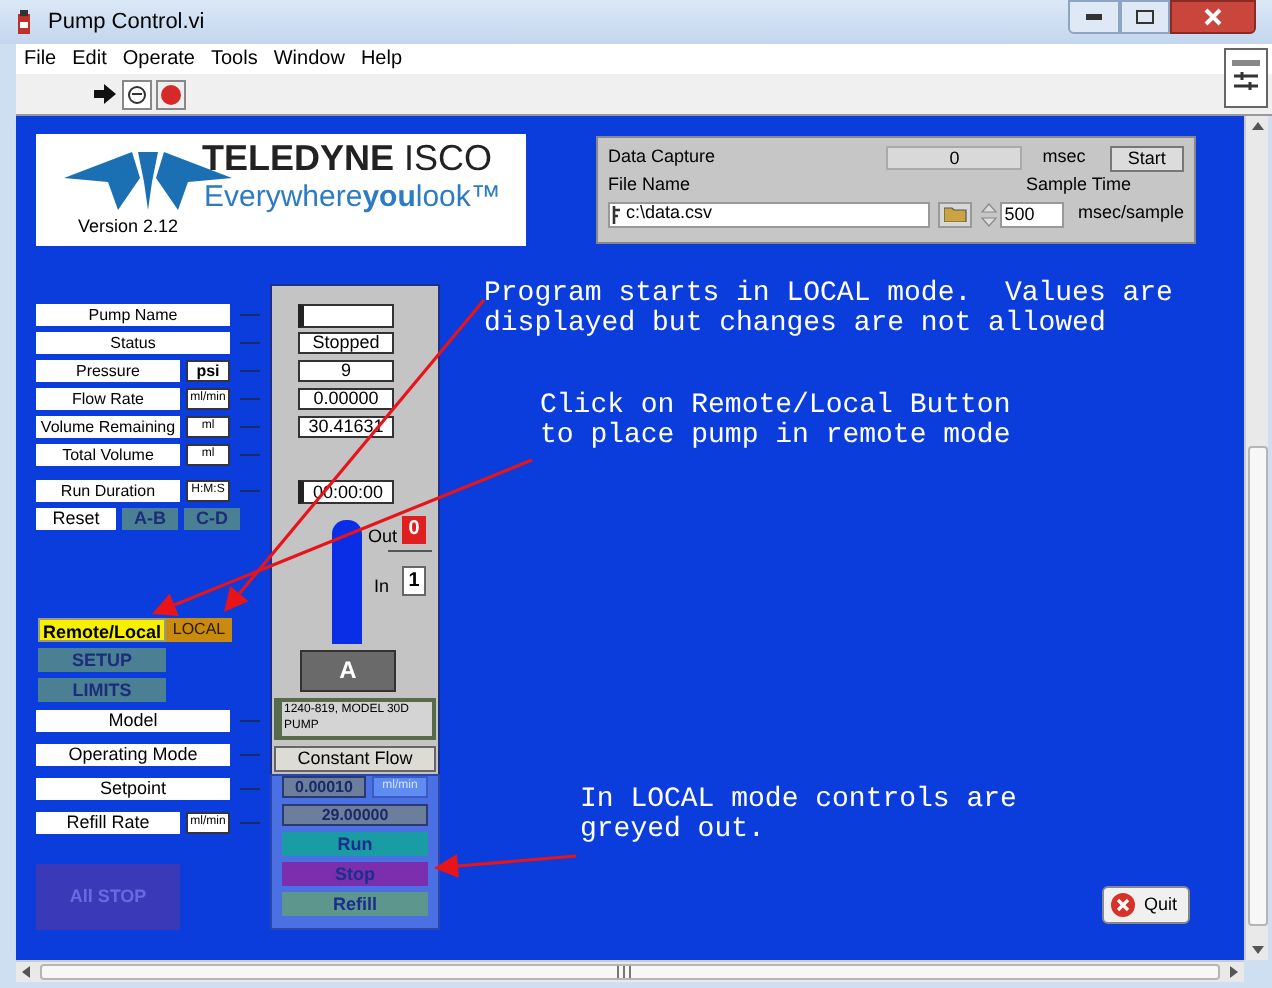  Describe the element at coordinates (104, 94) in the screenshot. I see `run-arrow-icon` at that location.